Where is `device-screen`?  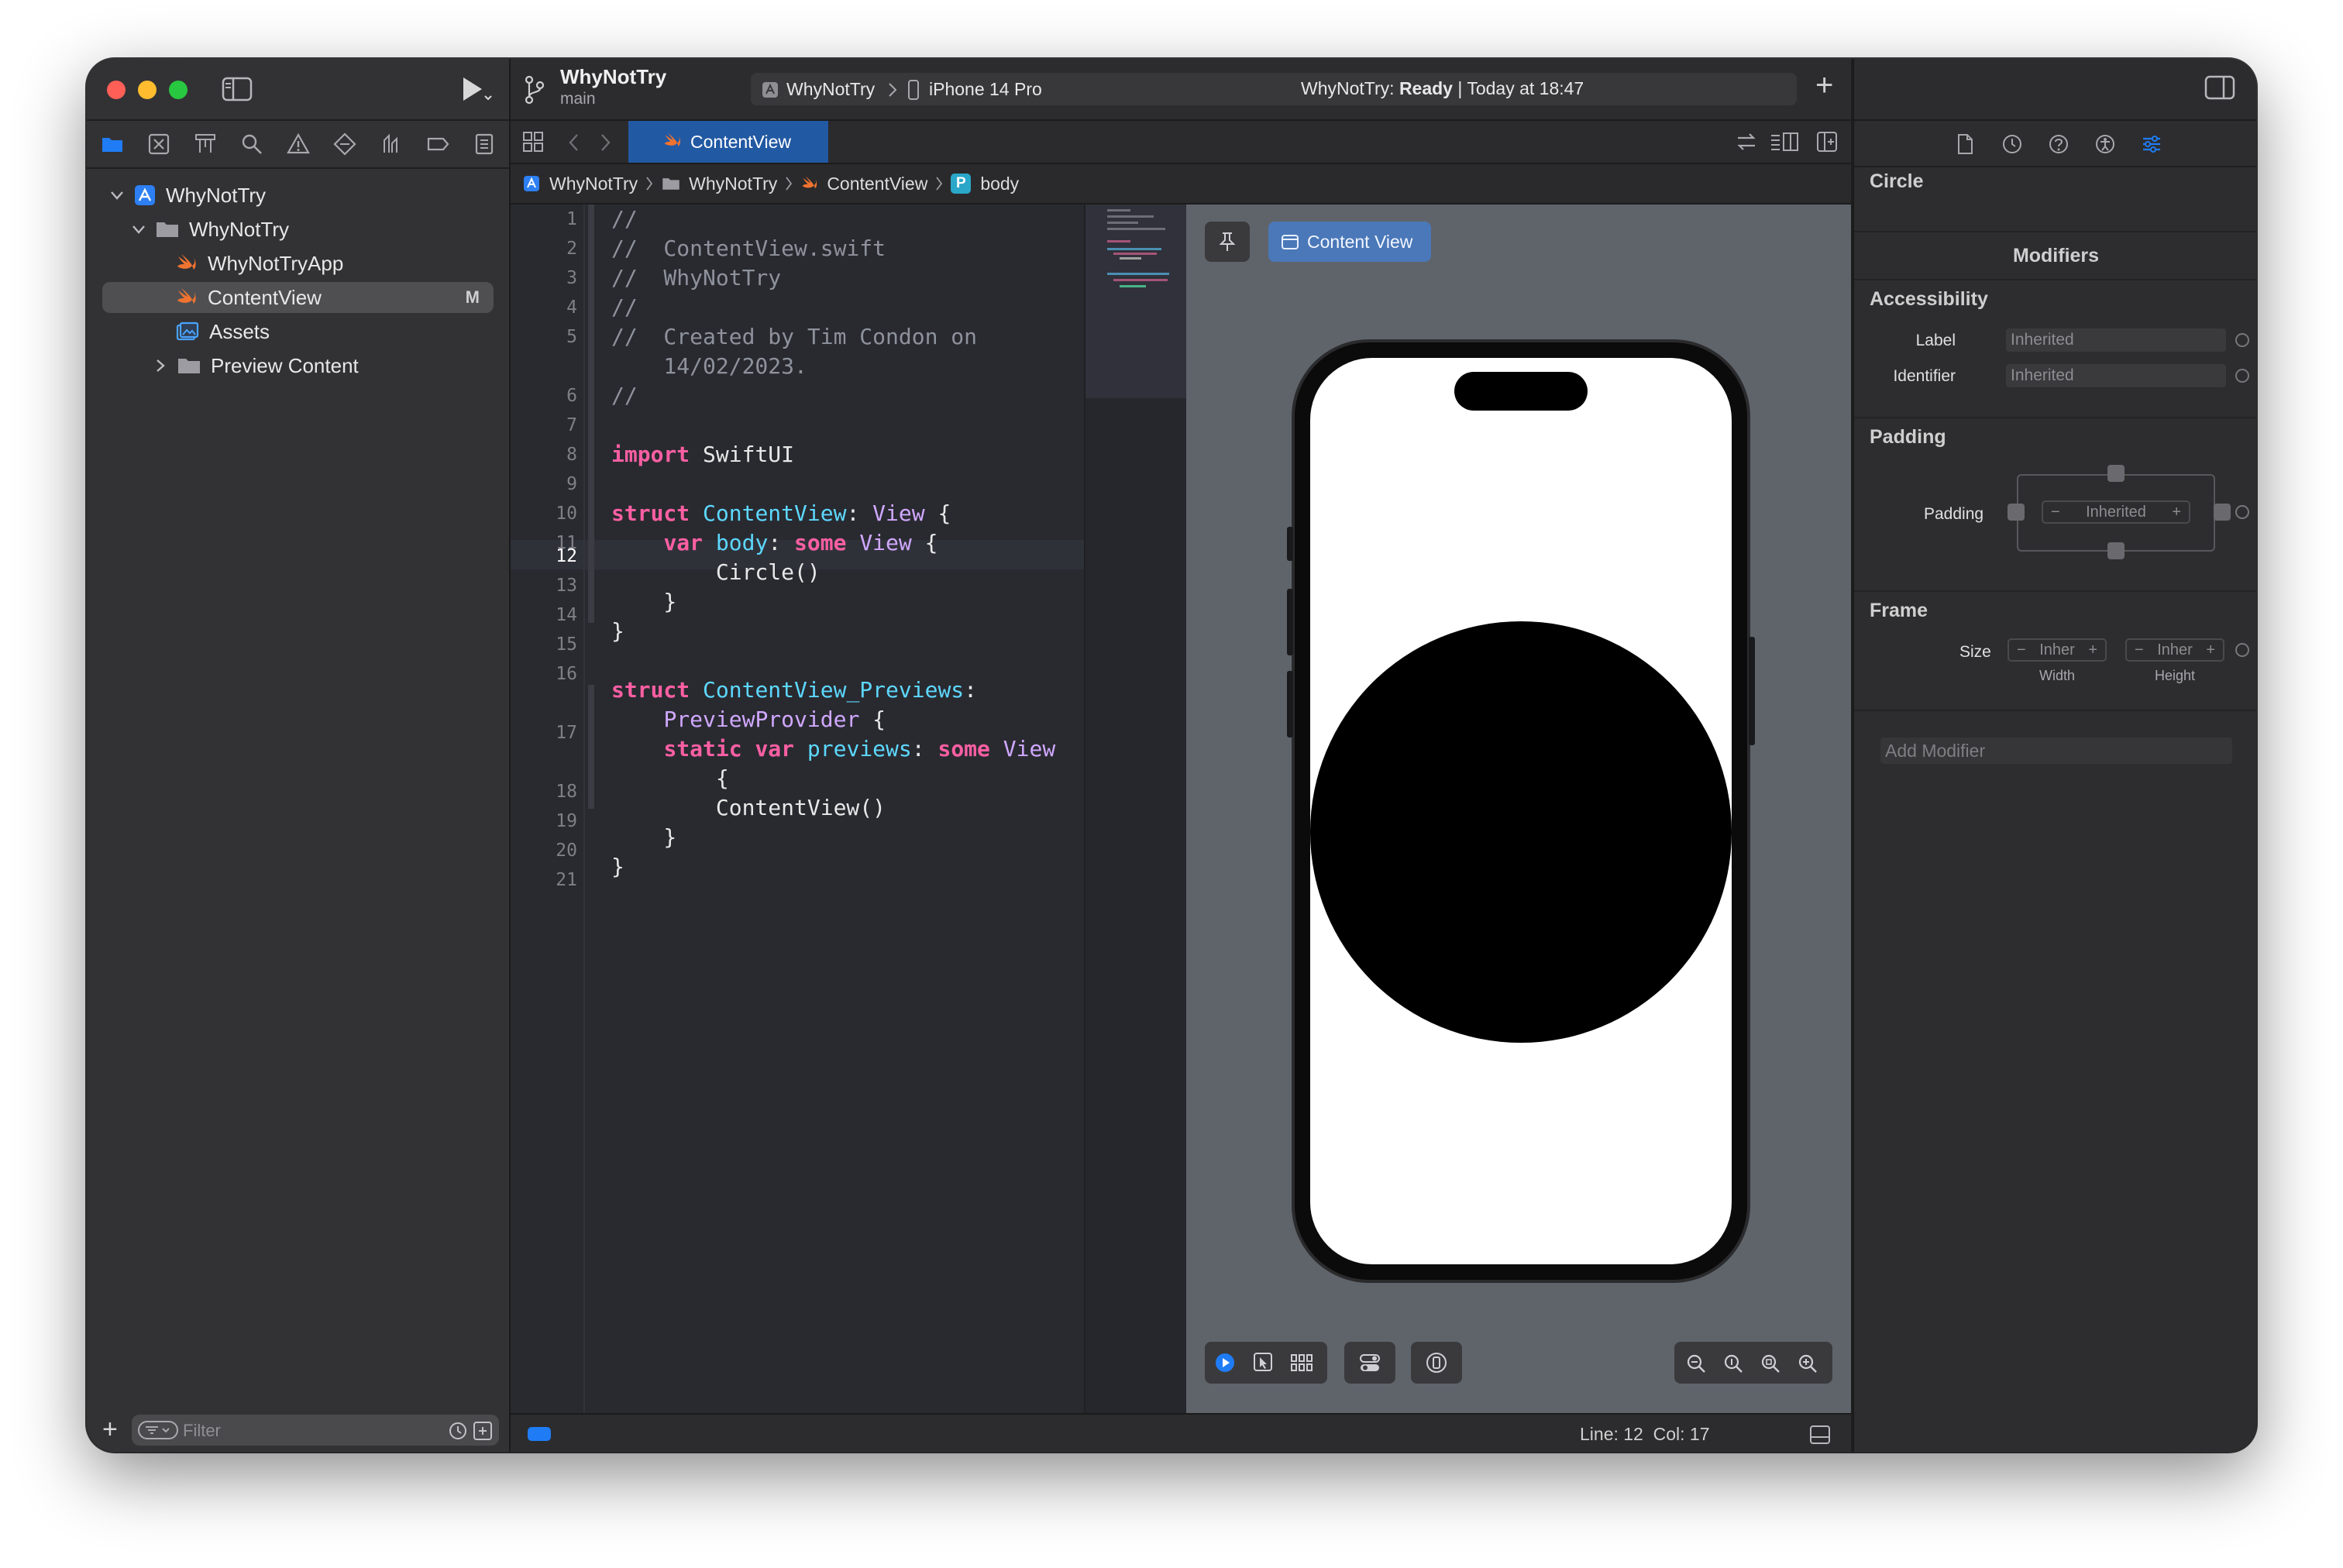 device-screen is located at coordinates (1521, 811).